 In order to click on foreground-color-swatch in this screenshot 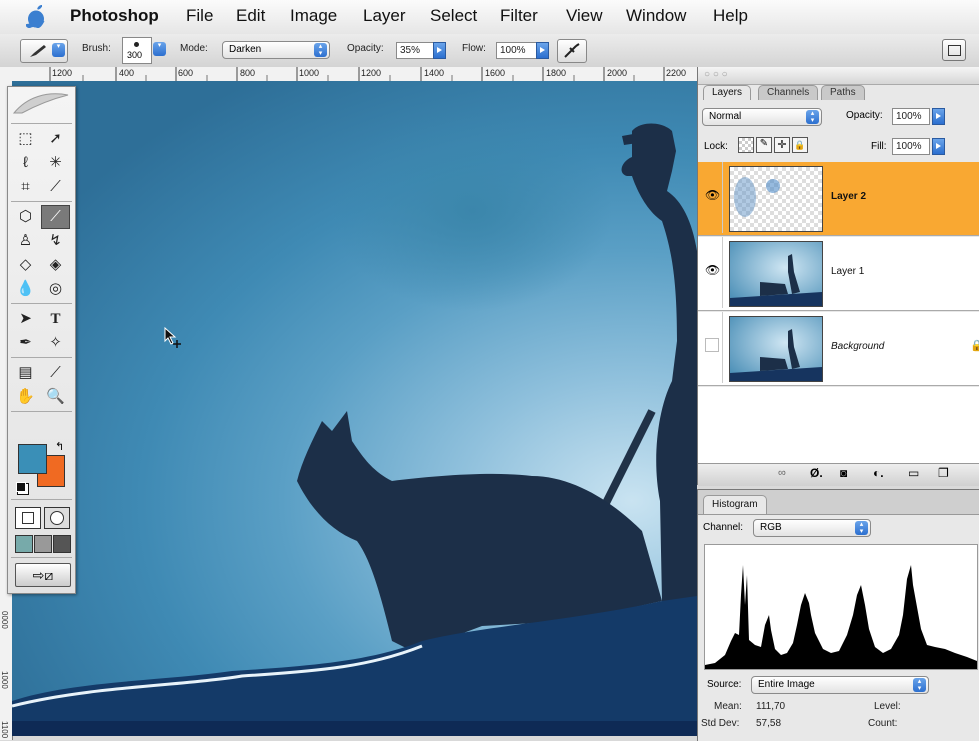, I will do `click(32, 459)`.